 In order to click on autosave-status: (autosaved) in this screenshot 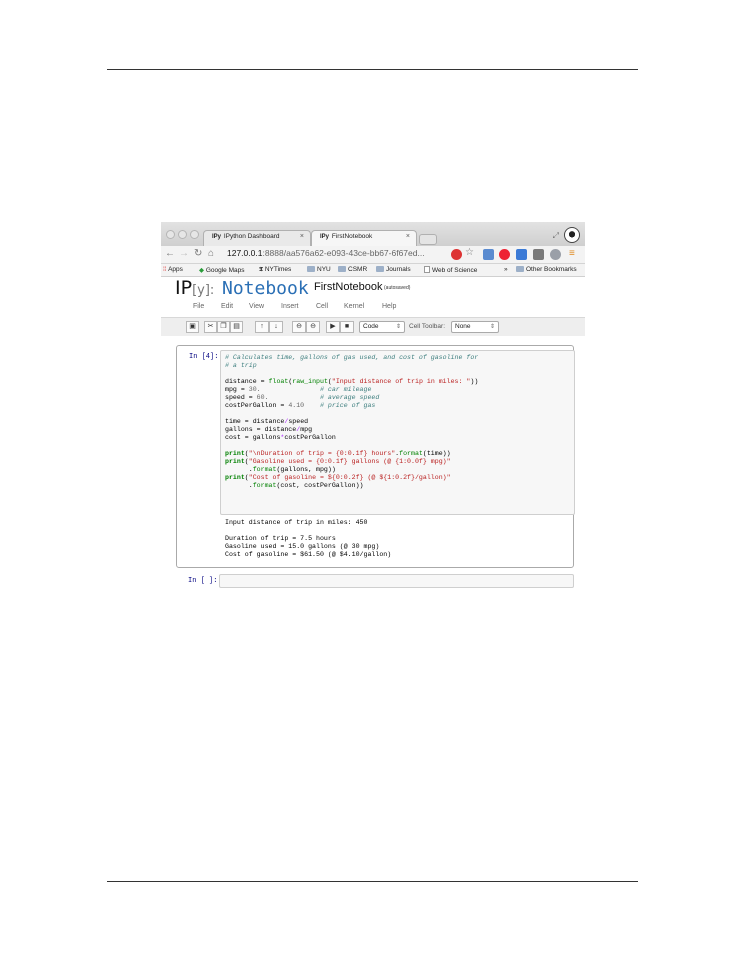, I will do `click(397, 288)`.